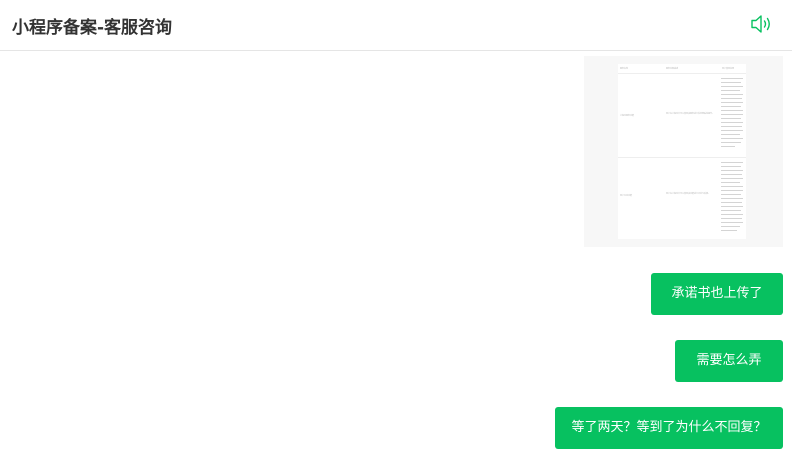  Describe the element at coordinates (624, 69) in the screenshot. I see `thumbnail-header-cell: 服务名称` at that location.